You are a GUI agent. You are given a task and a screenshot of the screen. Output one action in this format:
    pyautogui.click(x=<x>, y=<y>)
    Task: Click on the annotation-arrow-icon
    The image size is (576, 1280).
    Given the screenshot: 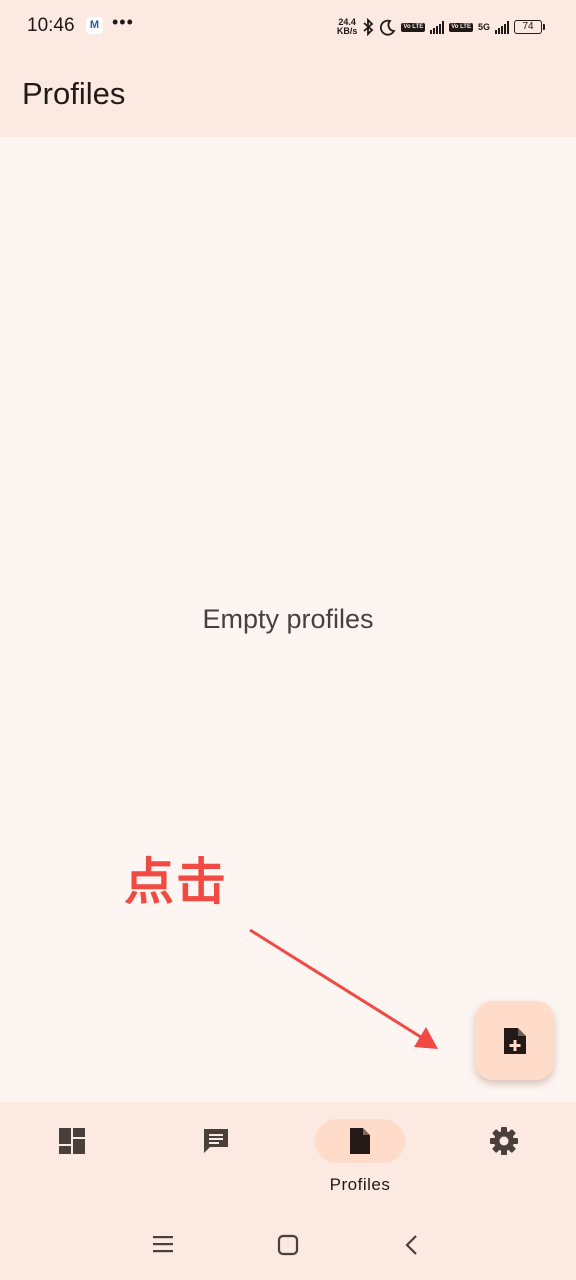 What is the action you would take?
    pyautogui.click(x=343, y=988)
    